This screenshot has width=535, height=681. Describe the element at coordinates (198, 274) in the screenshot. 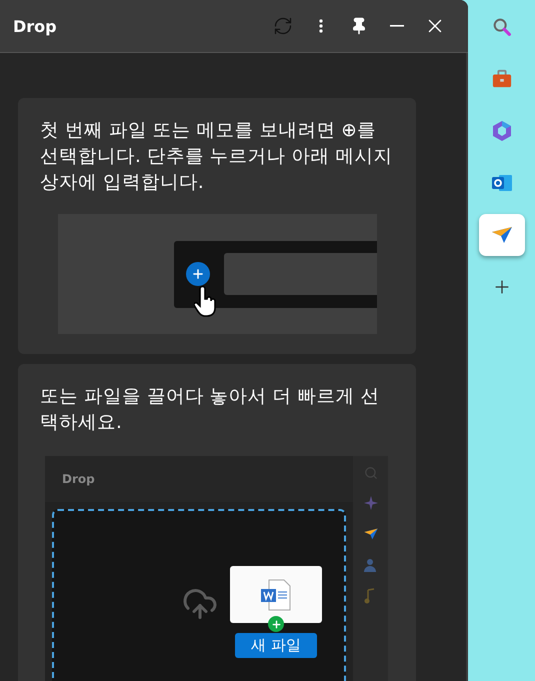

I see `add-circle-icon` at that location.